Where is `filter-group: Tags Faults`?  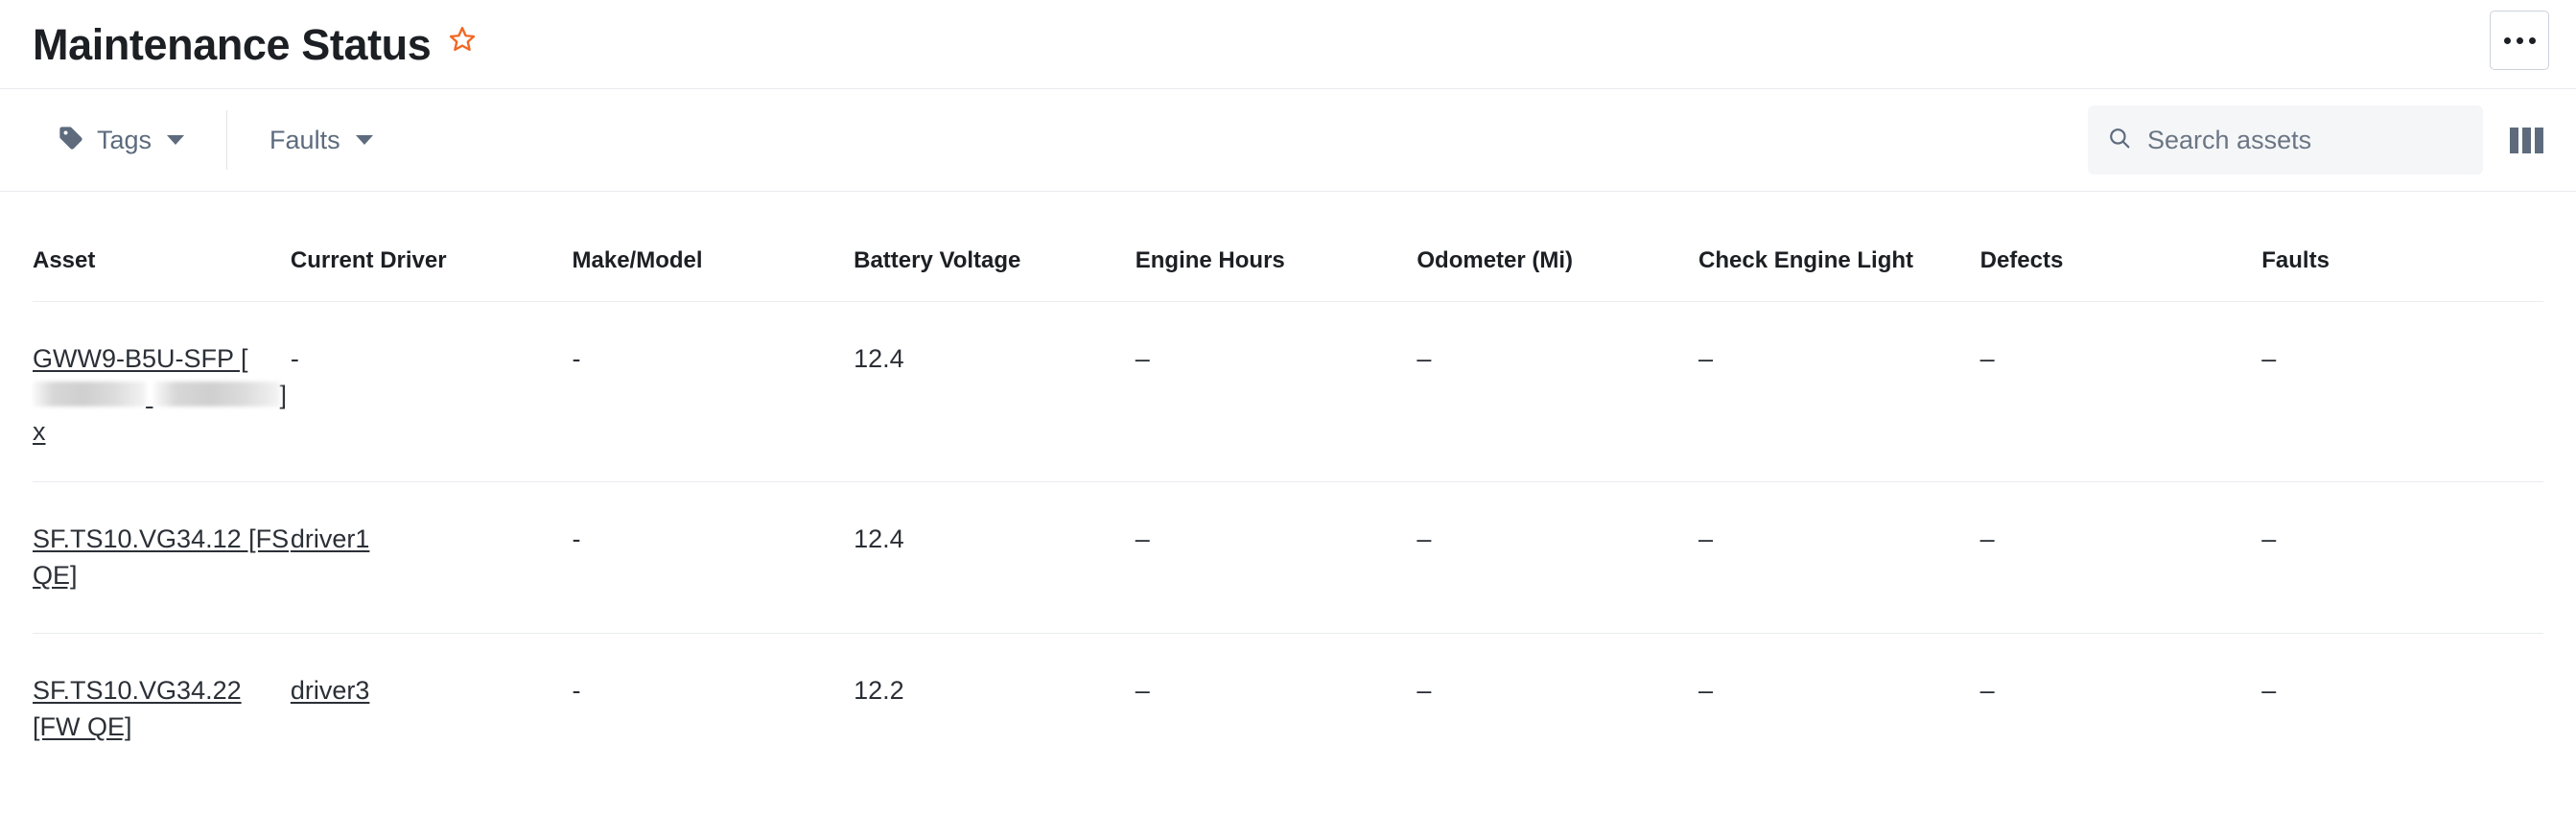 filter-group: Tags Faults is located at coordinates (215, 140).